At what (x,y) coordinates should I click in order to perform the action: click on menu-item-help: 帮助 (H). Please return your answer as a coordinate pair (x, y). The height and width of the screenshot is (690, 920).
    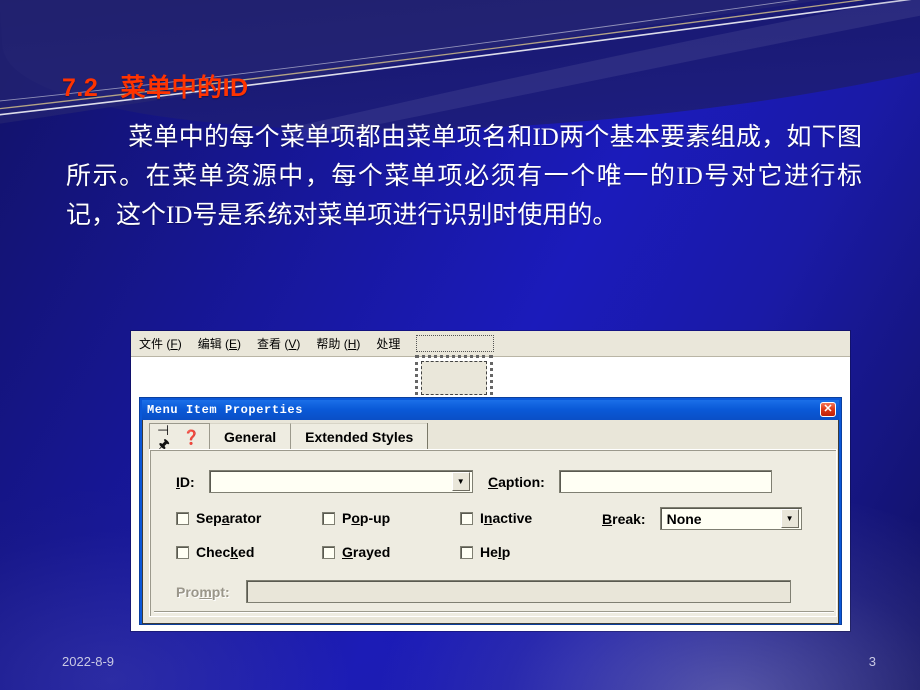
    Looking at the image, I should click on (338, 343).